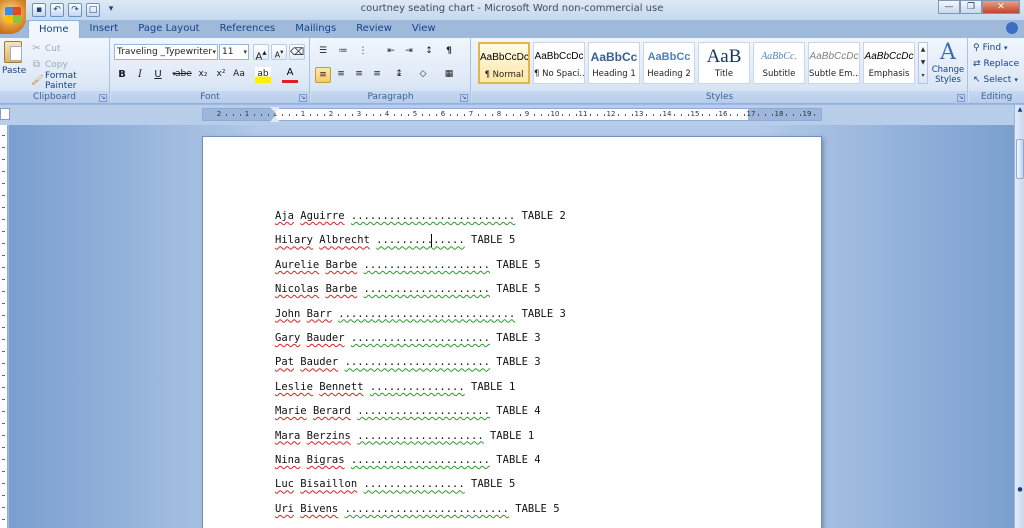 This screenshot has width=1024, height=528. Describe the element at coordinates (166, 52) in the screenshot. I see `font-name-combo: Traveling _Typewriter ▾` at that location.